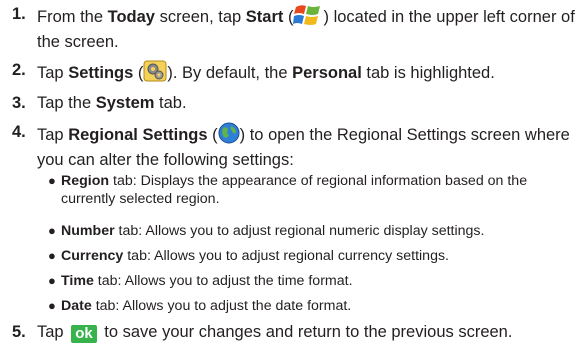 The width and height of the screenshot is (587, 348). Describe the element at coordinates (19, 132) in the screenshot. I see `step-number: 4.` at that location.